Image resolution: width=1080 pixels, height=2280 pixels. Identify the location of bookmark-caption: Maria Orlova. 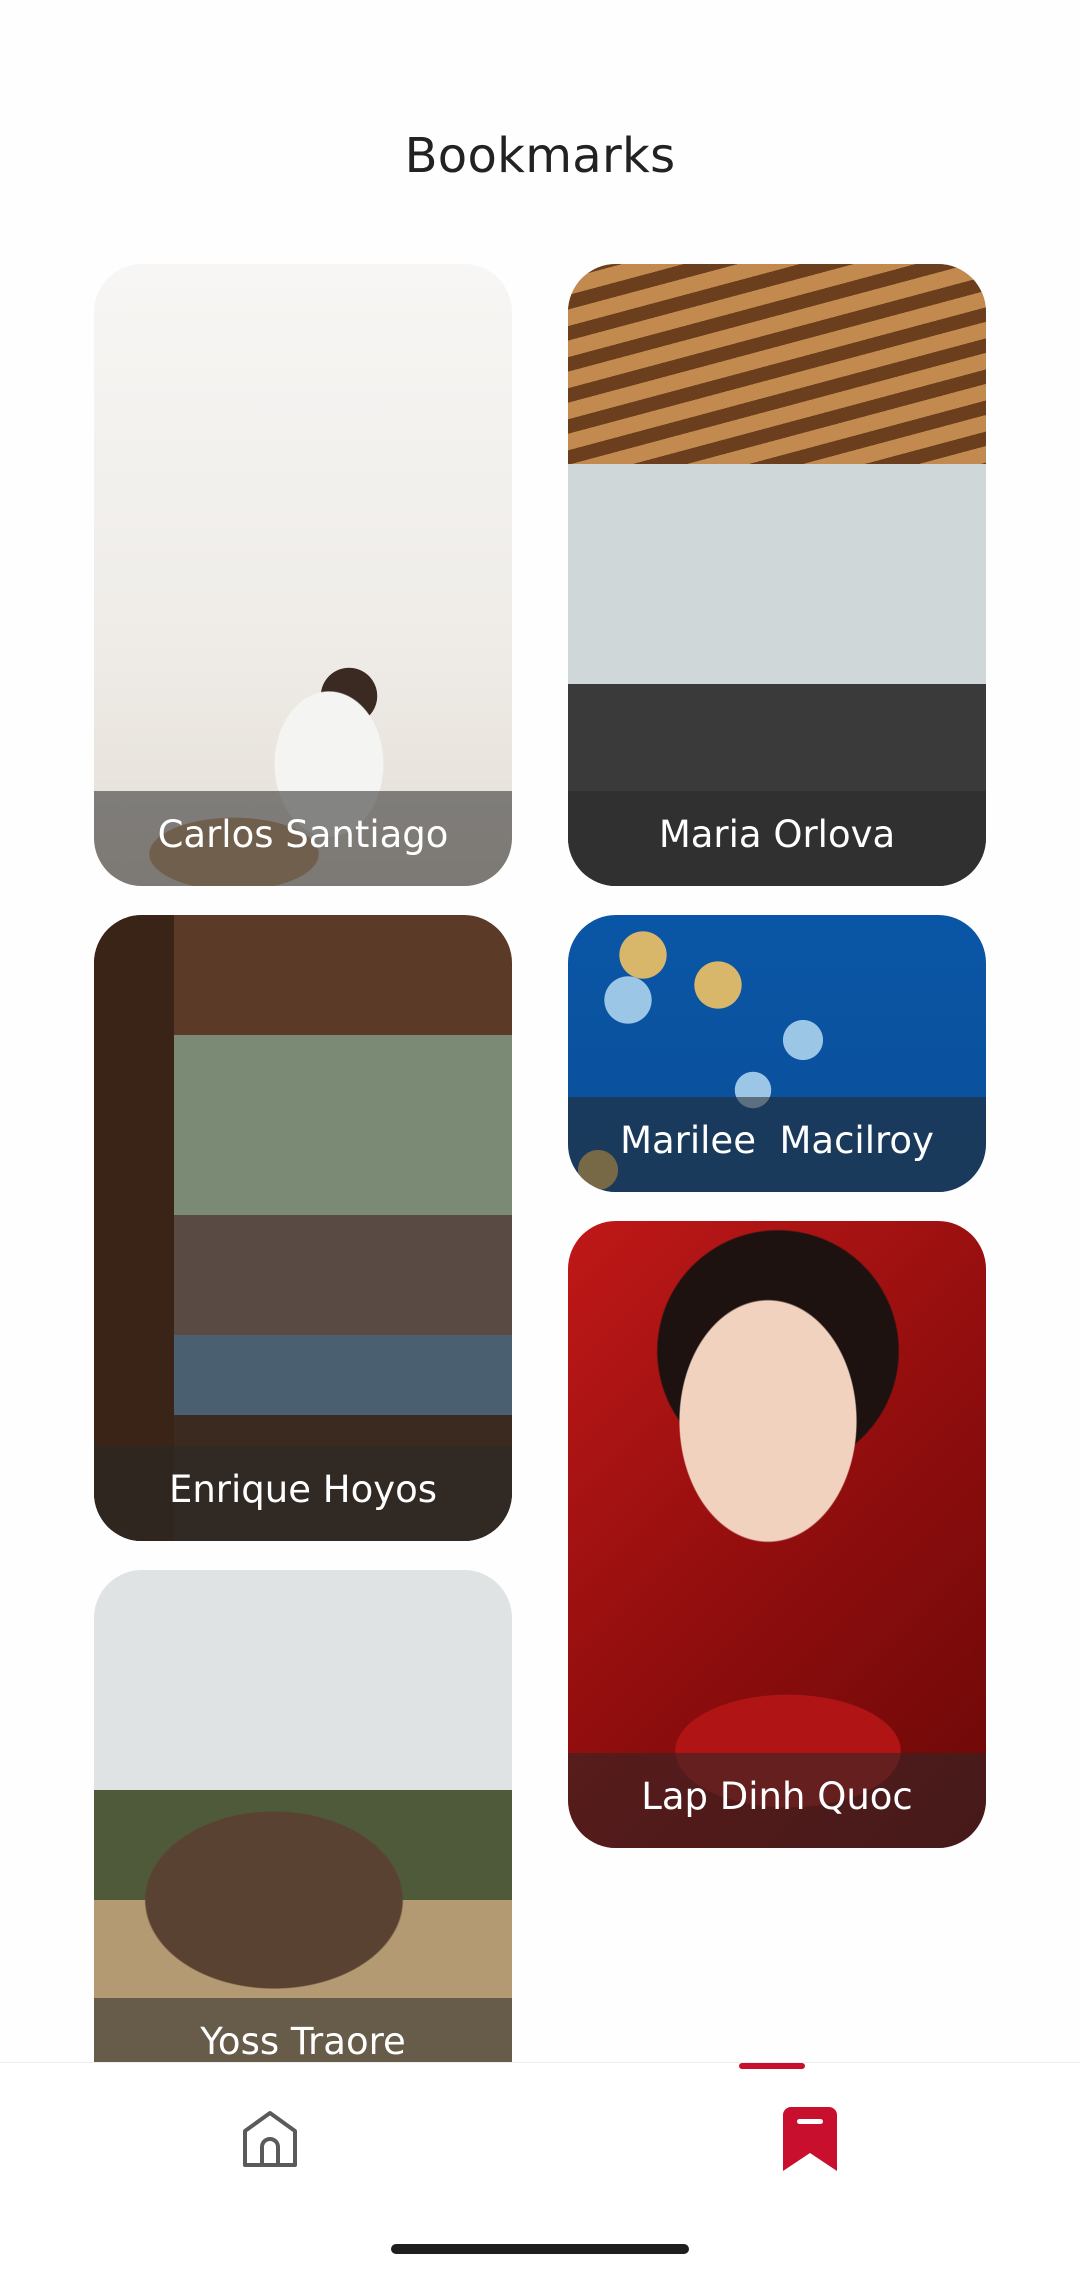
(777, 838).